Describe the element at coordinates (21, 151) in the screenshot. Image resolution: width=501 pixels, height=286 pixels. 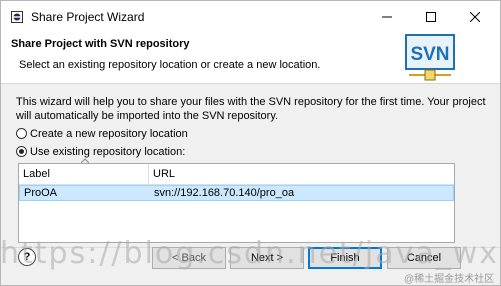
I see `radio-use-existing` at that location.